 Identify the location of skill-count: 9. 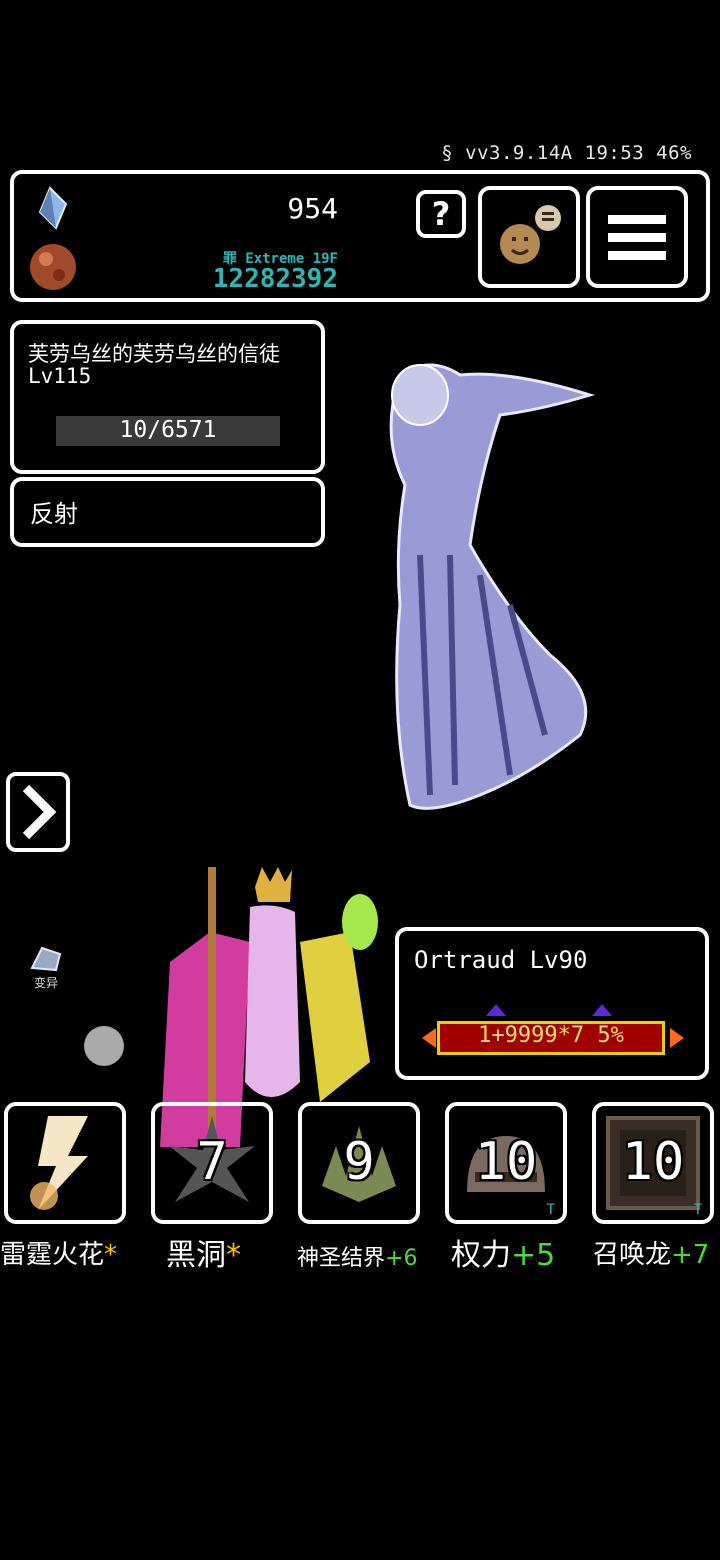
(359, 1162).